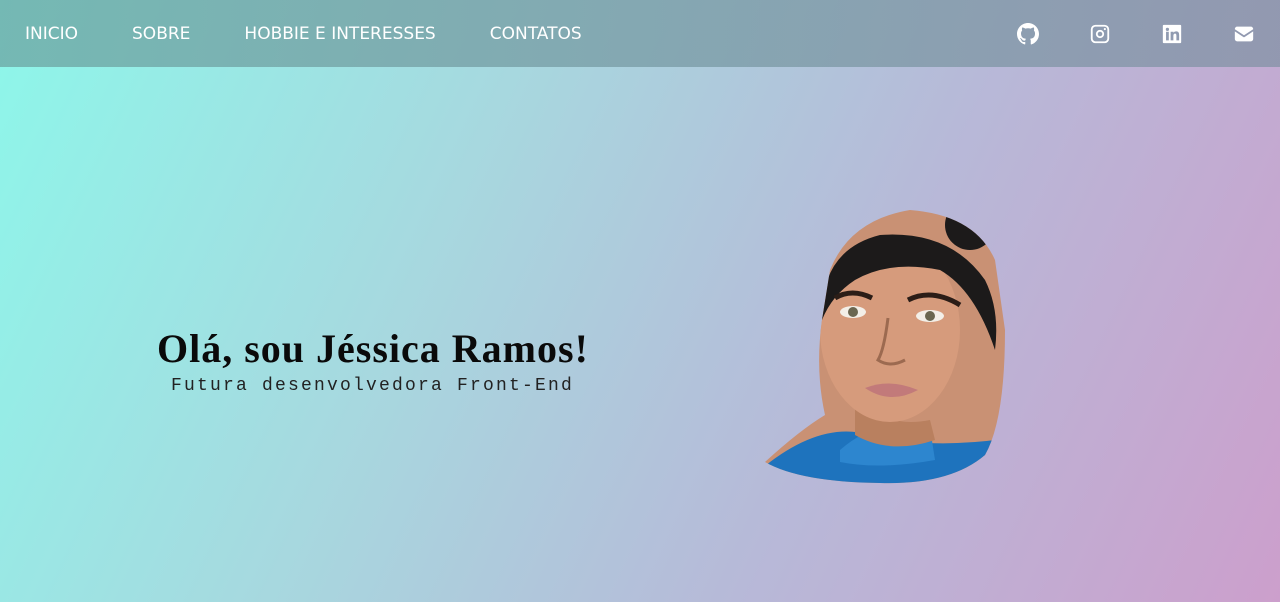 This screenshot has width=1280, height=602. Describe the element at coordinates (373, 348) in the screenshot. I see `hero-title: Olá, sou Jéssica Ramos!` at that location.